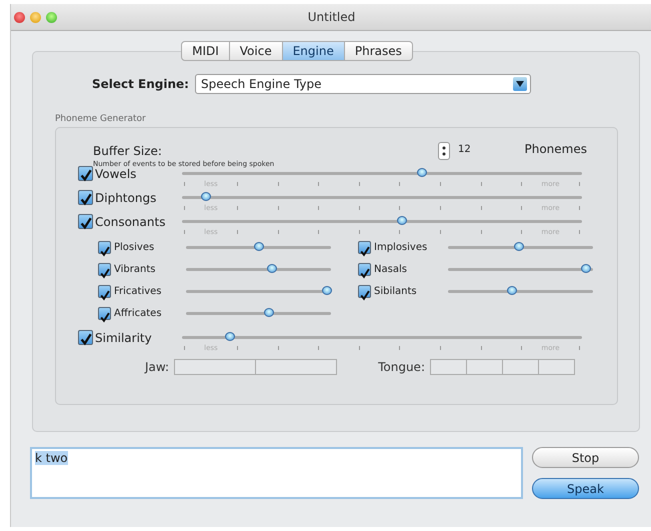 Image resolution: width=651 pixels, height=531 pixels. I want to click on tab: Voice, so click(256, 51).